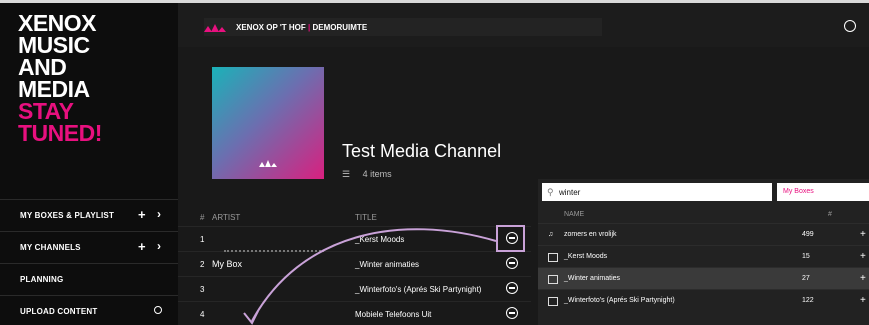 Image resolution: width=869 pixels, height=325 pixels. Describe the element at coordinates (42, 279) in the screenshot. I see `sidebar-item-label: PLANNING` at that location.